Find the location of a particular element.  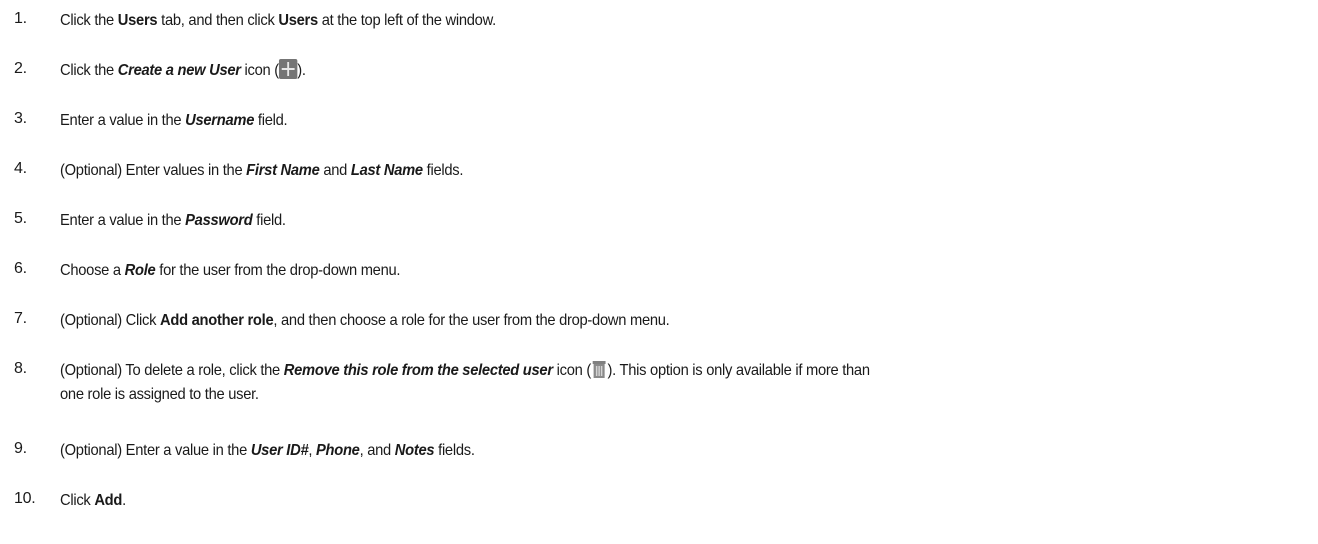

step-number: 7. is located at coordinates (20, 318).